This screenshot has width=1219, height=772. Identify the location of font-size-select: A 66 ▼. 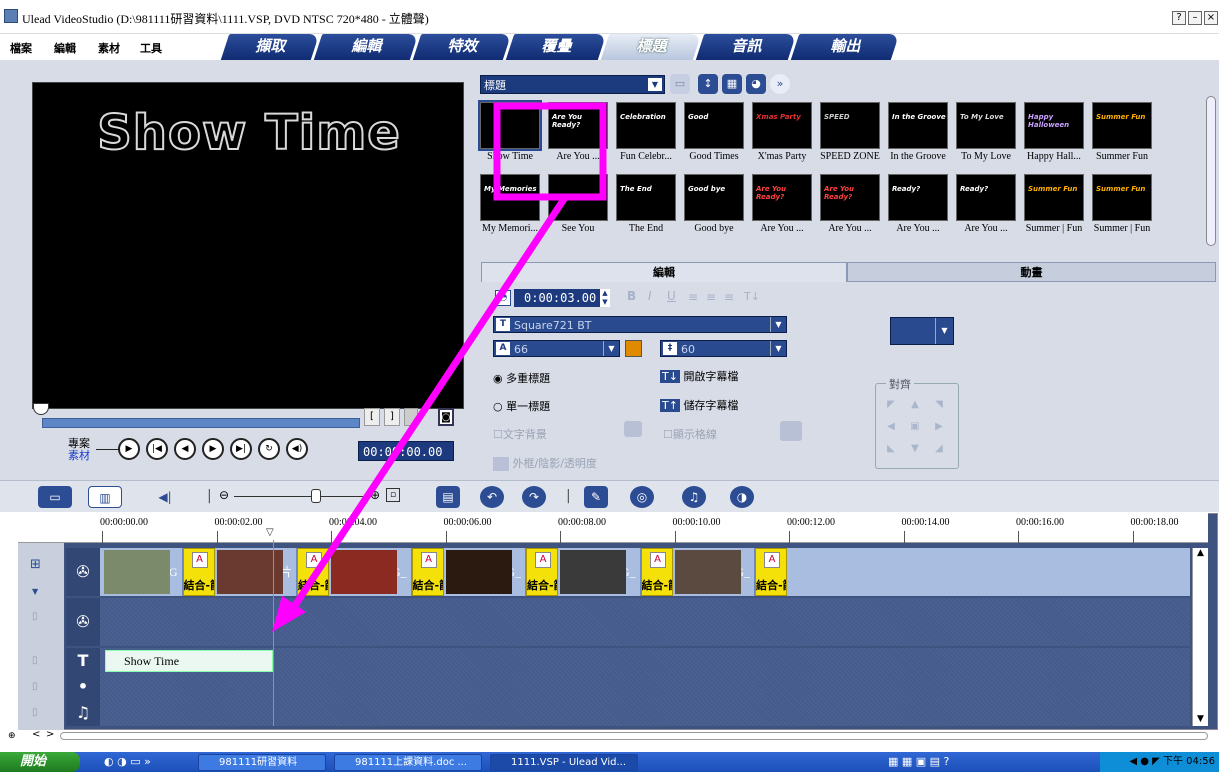
(556, 348).